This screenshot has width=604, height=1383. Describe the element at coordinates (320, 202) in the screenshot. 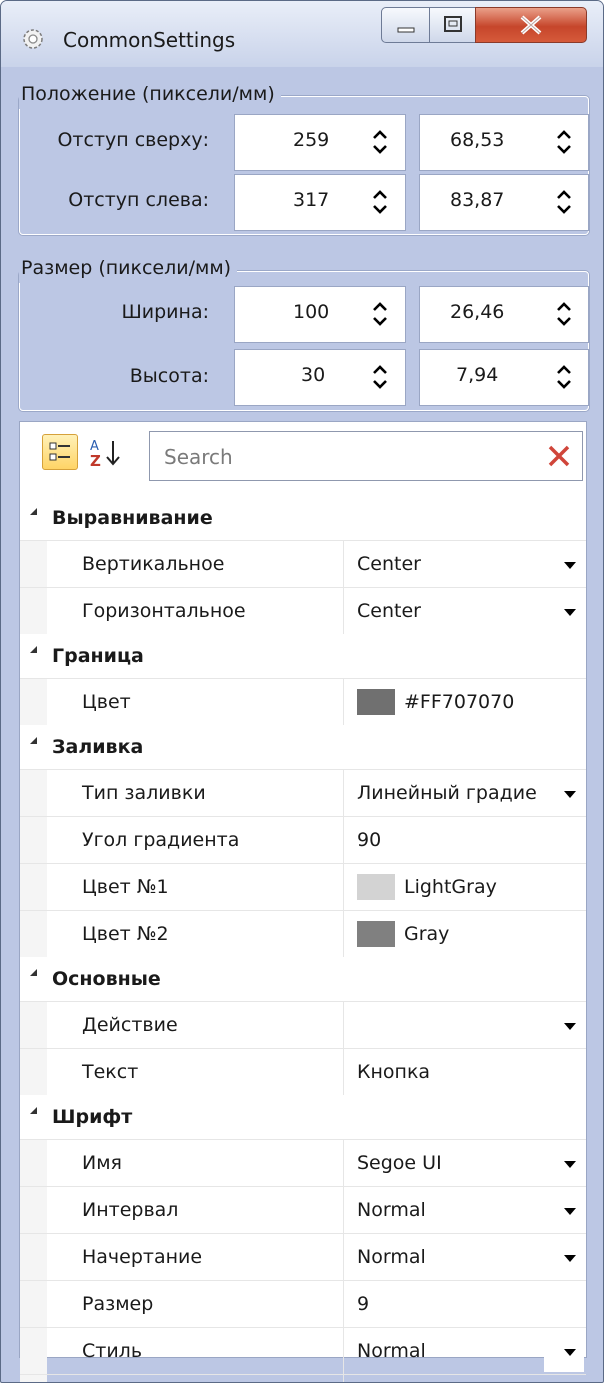

I see `left-offset-px-field: 317` at that location.